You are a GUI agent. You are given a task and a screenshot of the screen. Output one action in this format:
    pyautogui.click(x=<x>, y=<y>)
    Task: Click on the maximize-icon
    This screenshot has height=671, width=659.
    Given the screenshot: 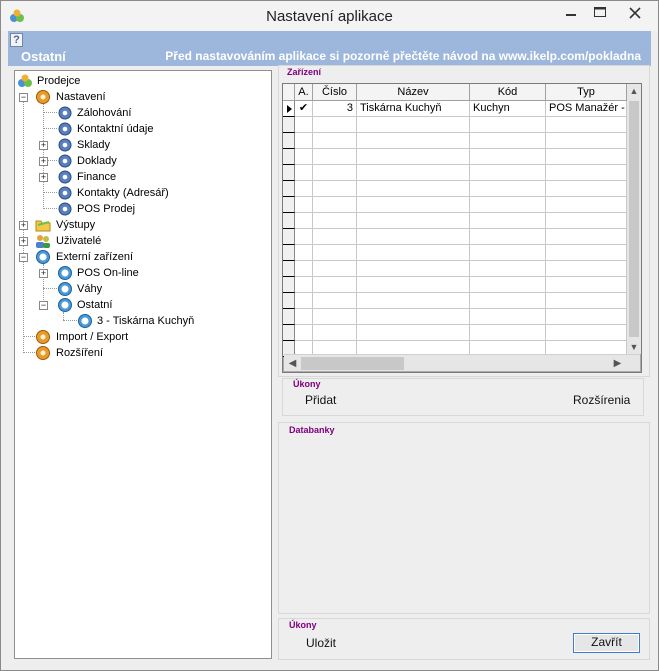 What is the action you would take?
    pyautogui.click(x=600, y=12)
    